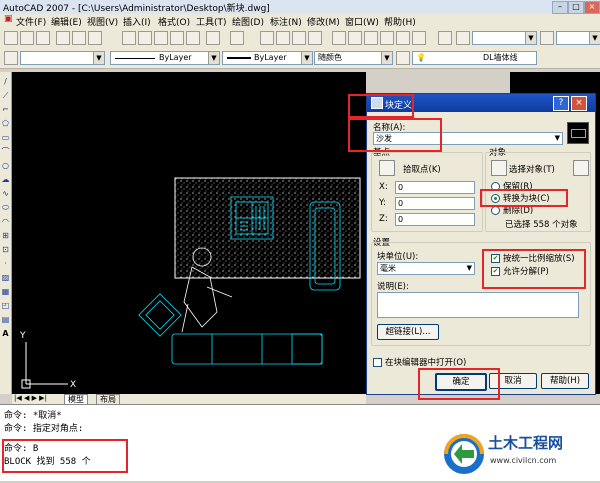 The width and height of the screenshot is (600, 483). Describe the element at coordinates (193, 38) in the screenshot. I see `block-editor-icon` at that location.